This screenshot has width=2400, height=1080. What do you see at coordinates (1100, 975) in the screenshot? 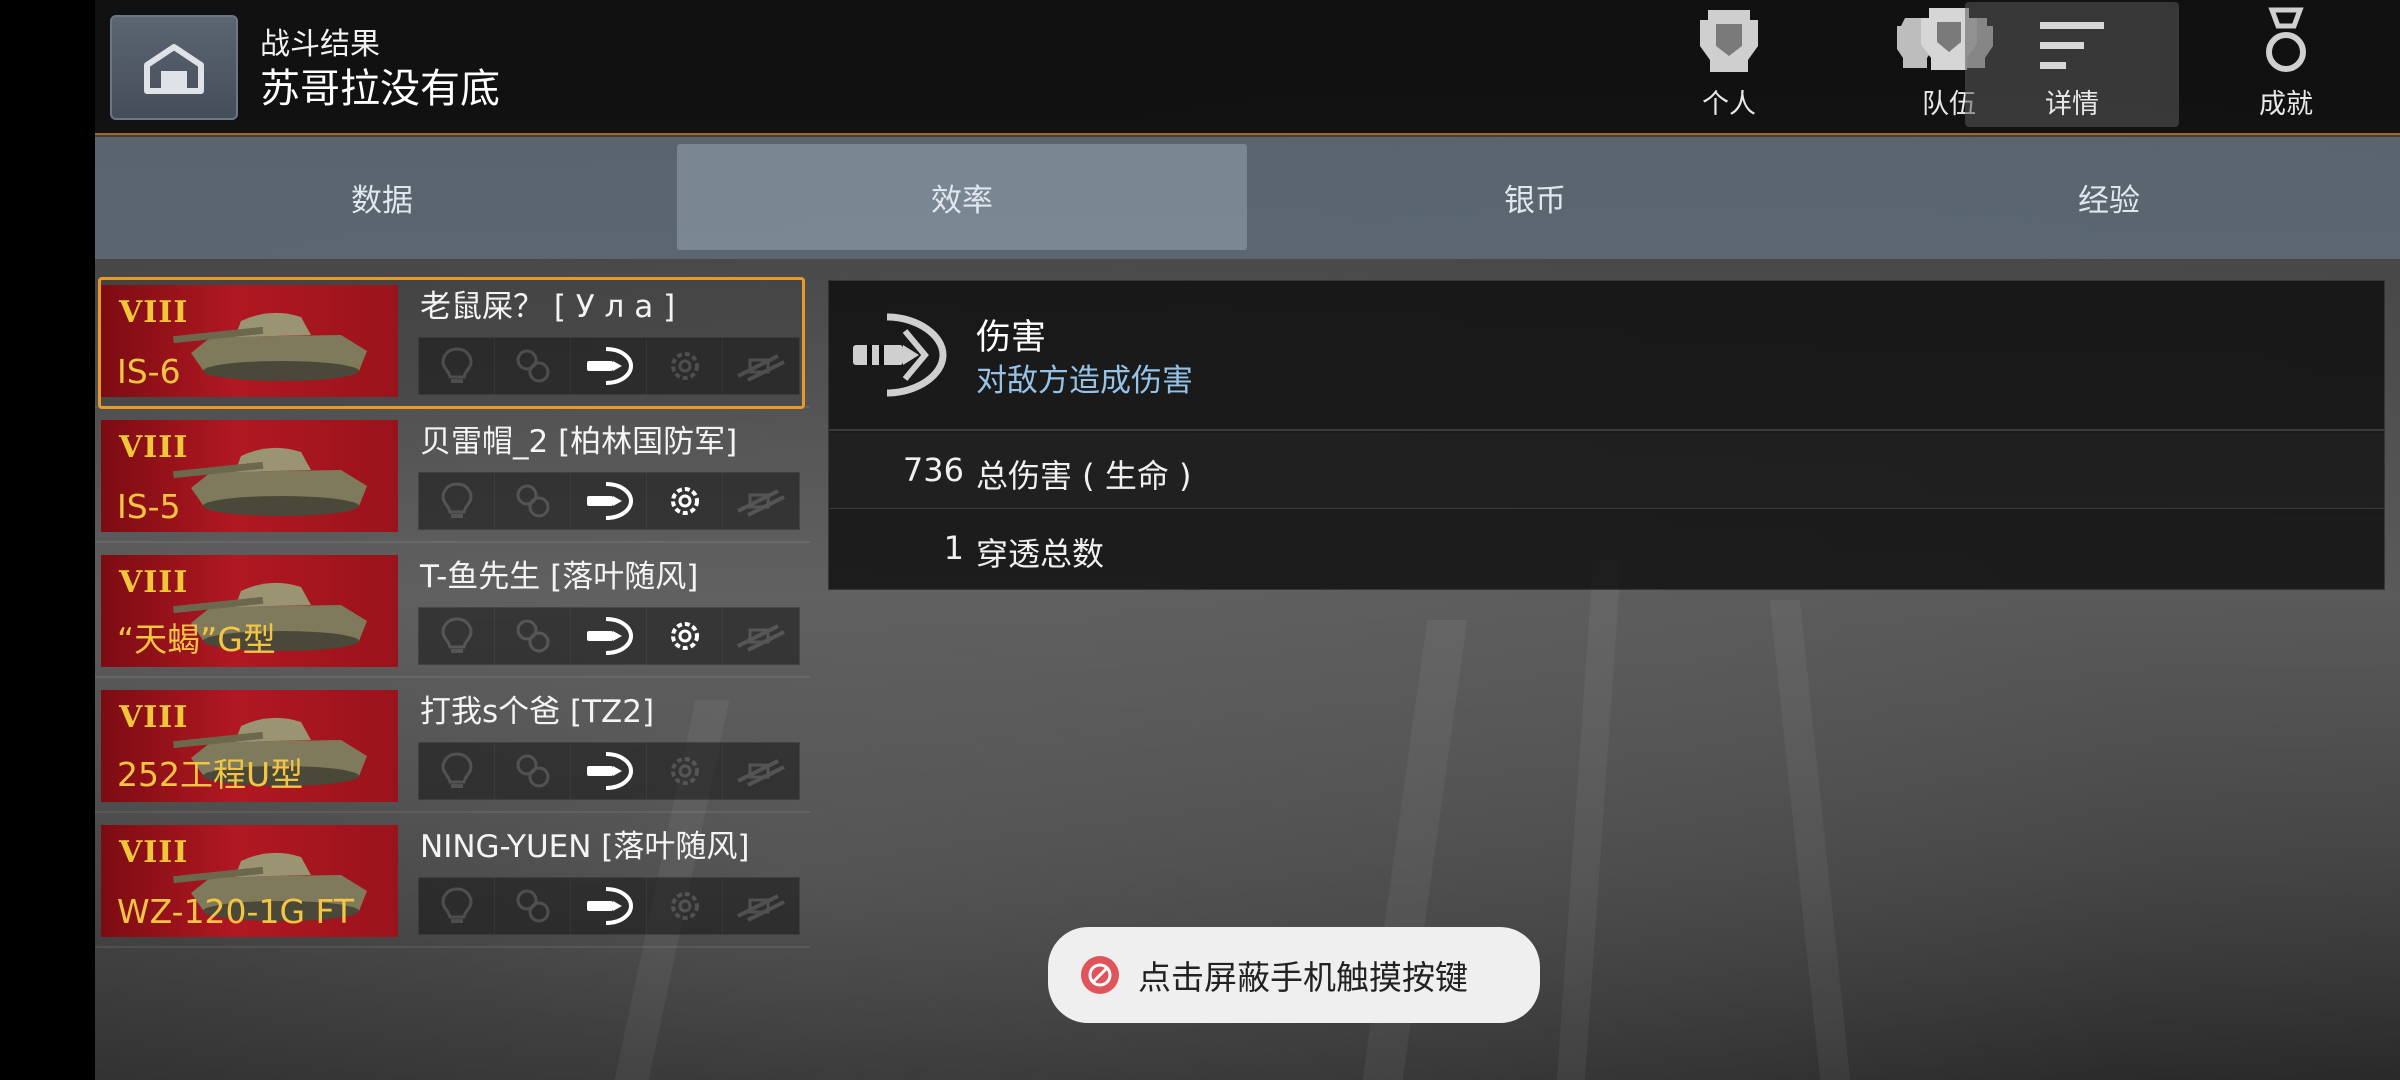
I see `block-icon` at bounding box center [1100, 975].